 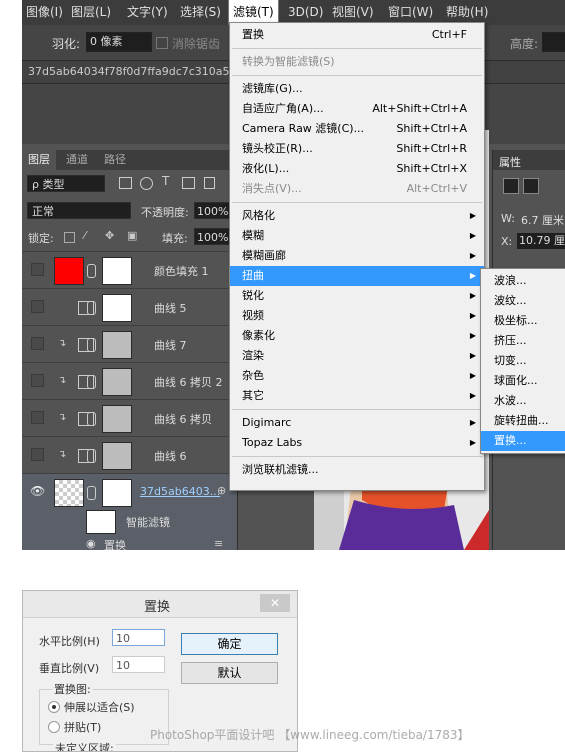 What do you see at coordinates (79, 210) in the screenshot?
I see `blend-mode-select: 正常` at bounding box center [79, 210].